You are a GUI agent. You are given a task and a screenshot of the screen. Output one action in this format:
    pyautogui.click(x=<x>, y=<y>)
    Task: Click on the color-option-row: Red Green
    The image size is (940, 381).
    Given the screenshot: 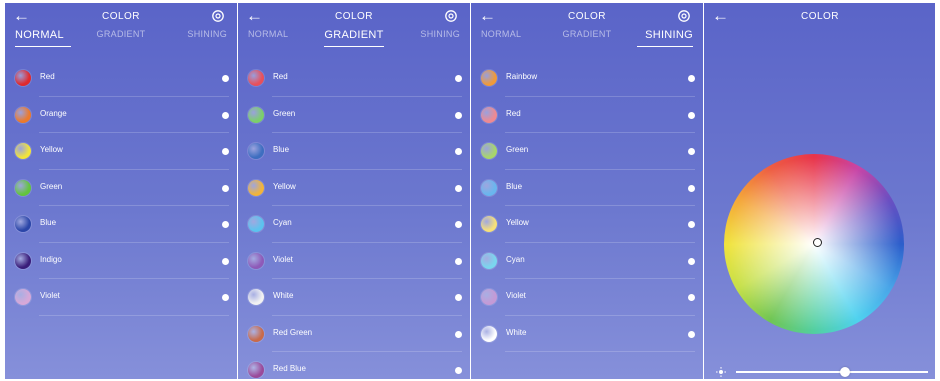 What is the action you would take?
    pyautogui.click(x=354, y=334)
    